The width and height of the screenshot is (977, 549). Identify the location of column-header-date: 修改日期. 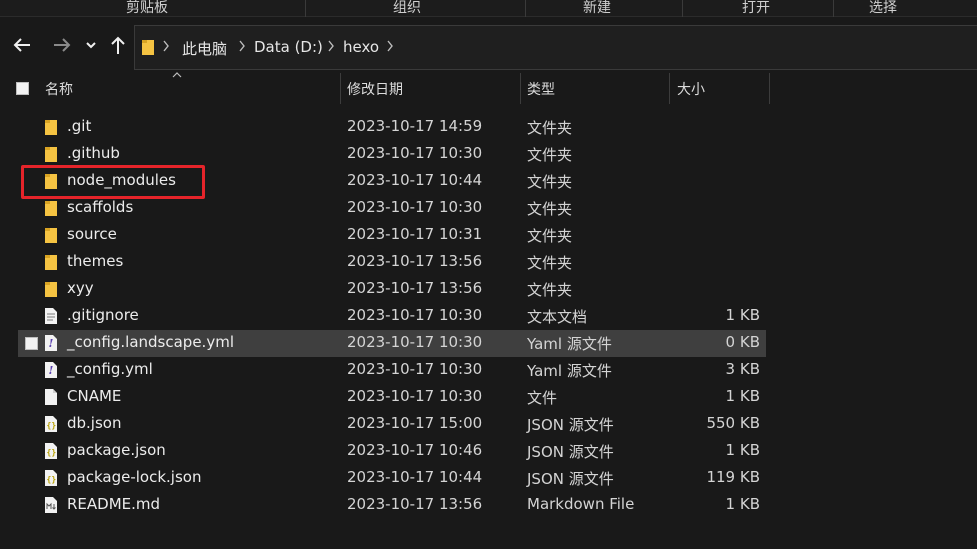
(375, 89).